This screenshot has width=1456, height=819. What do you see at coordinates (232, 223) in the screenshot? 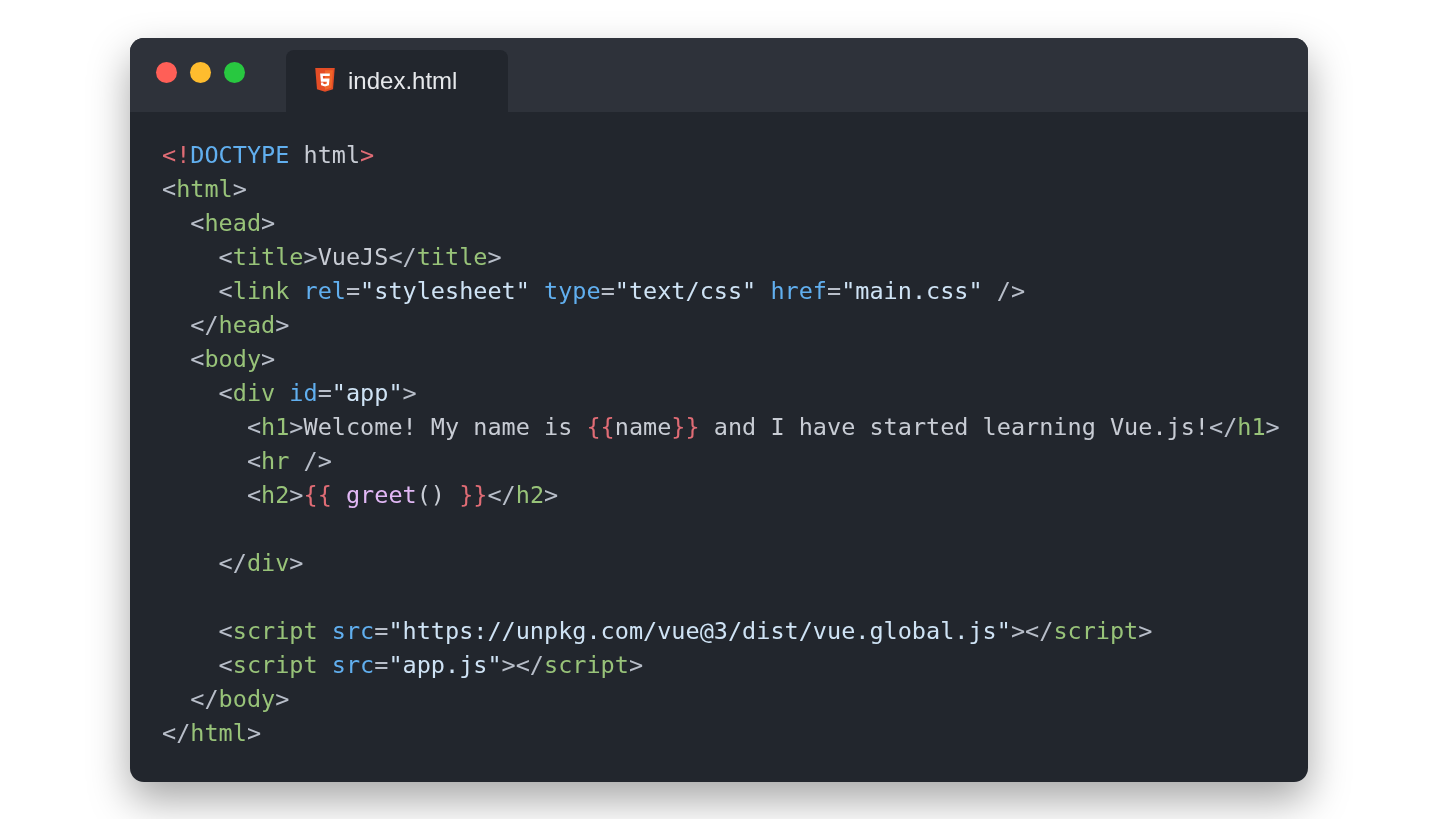
I see `code-line: <head>` at bounding box center [232, 223].